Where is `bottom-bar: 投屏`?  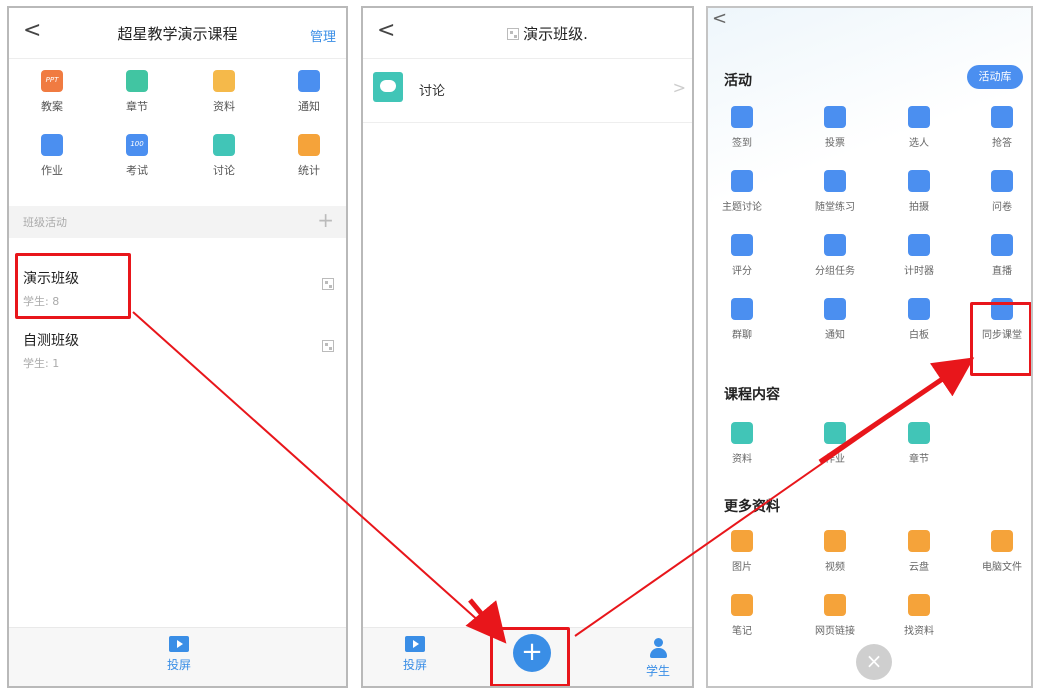
bottom-bar: 投屏 is located at coordinates (177, 656).